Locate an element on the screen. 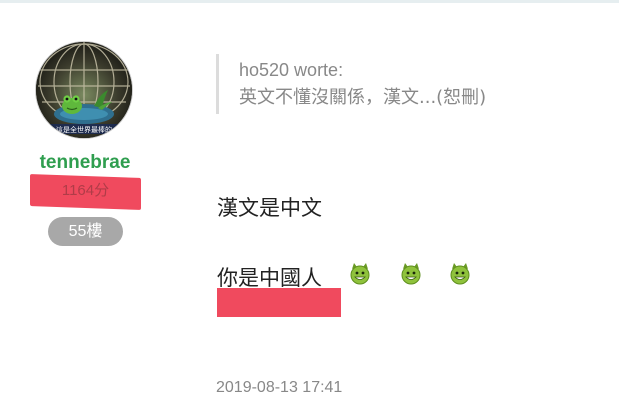 This screenshot has width=619, height=412. post-line: 你是中國人 is located at coordinates (269, 278).